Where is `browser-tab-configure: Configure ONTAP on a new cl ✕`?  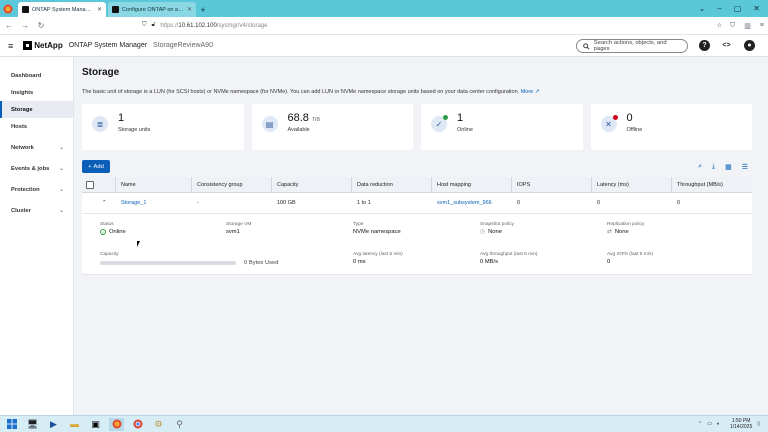 browser-tab-configure: Configure ONTAP on a new cl ✕ is located at coordinates (152, 9).